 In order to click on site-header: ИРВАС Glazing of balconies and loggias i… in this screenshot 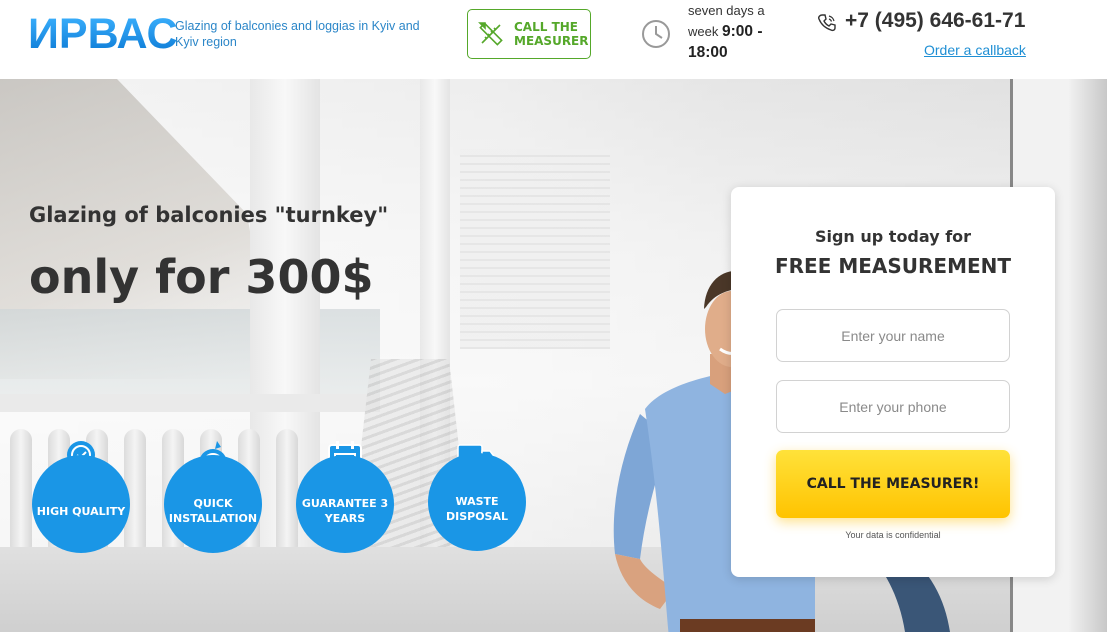, I will do `click(553, 39)`.